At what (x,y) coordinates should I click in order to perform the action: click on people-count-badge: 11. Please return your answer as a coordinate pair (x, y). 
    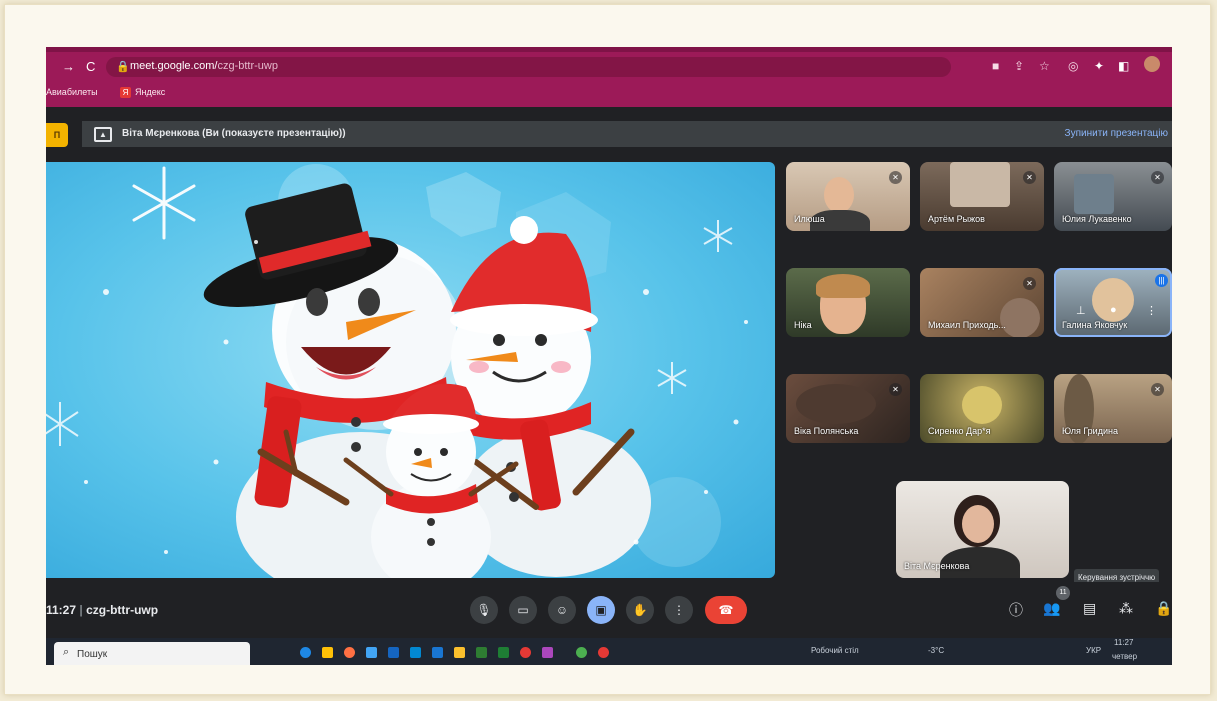
    Looking at the image, I should click on (1063, 593).